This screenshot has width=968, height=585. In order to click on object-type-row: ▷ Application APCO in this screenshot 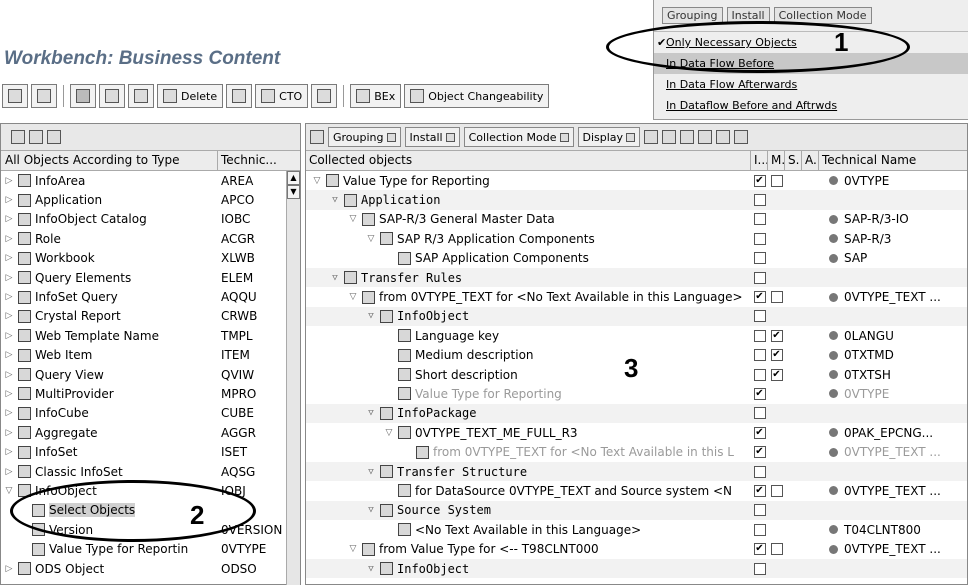, I will do `click(150, 199)`.